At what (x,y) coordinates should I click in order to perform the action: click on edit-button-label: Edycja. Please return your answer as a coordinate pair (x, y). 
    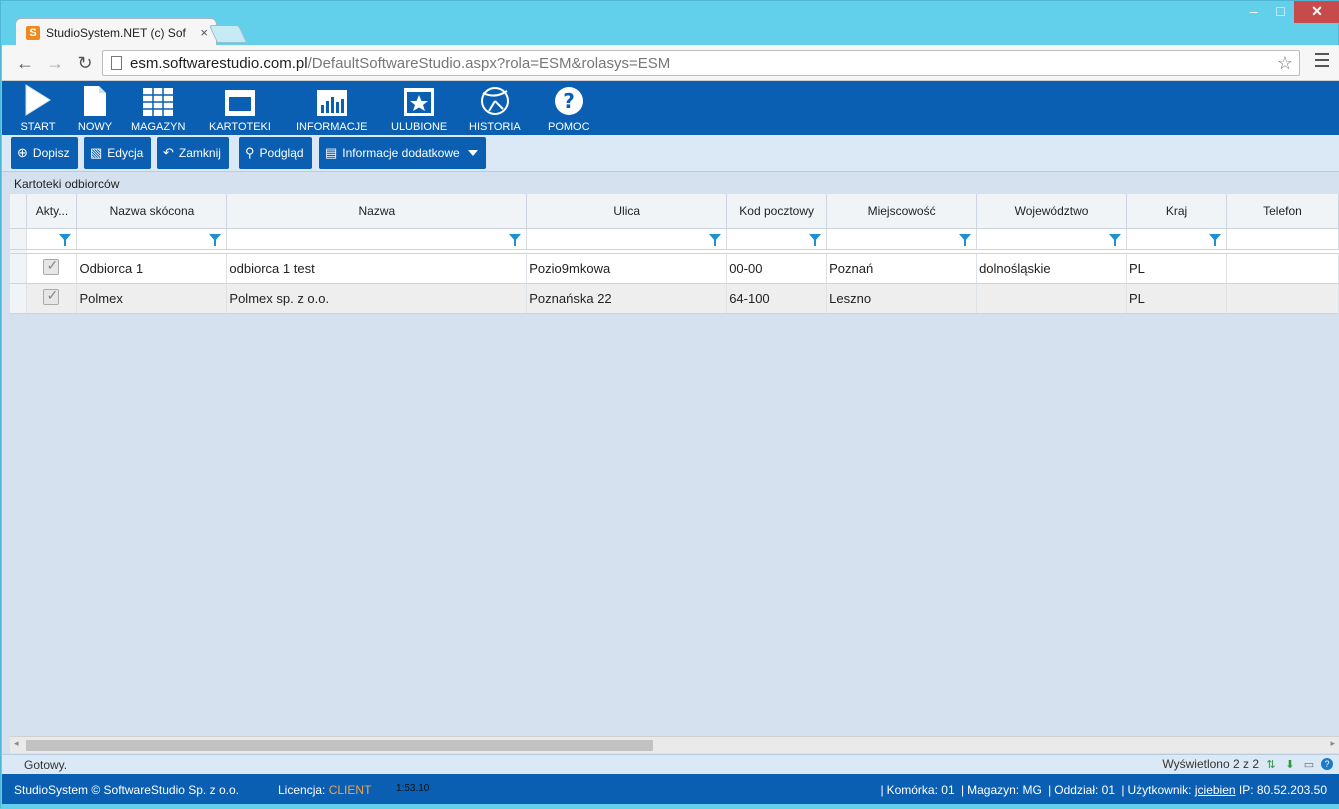
    Looking at the image, I should click on (125, 153).